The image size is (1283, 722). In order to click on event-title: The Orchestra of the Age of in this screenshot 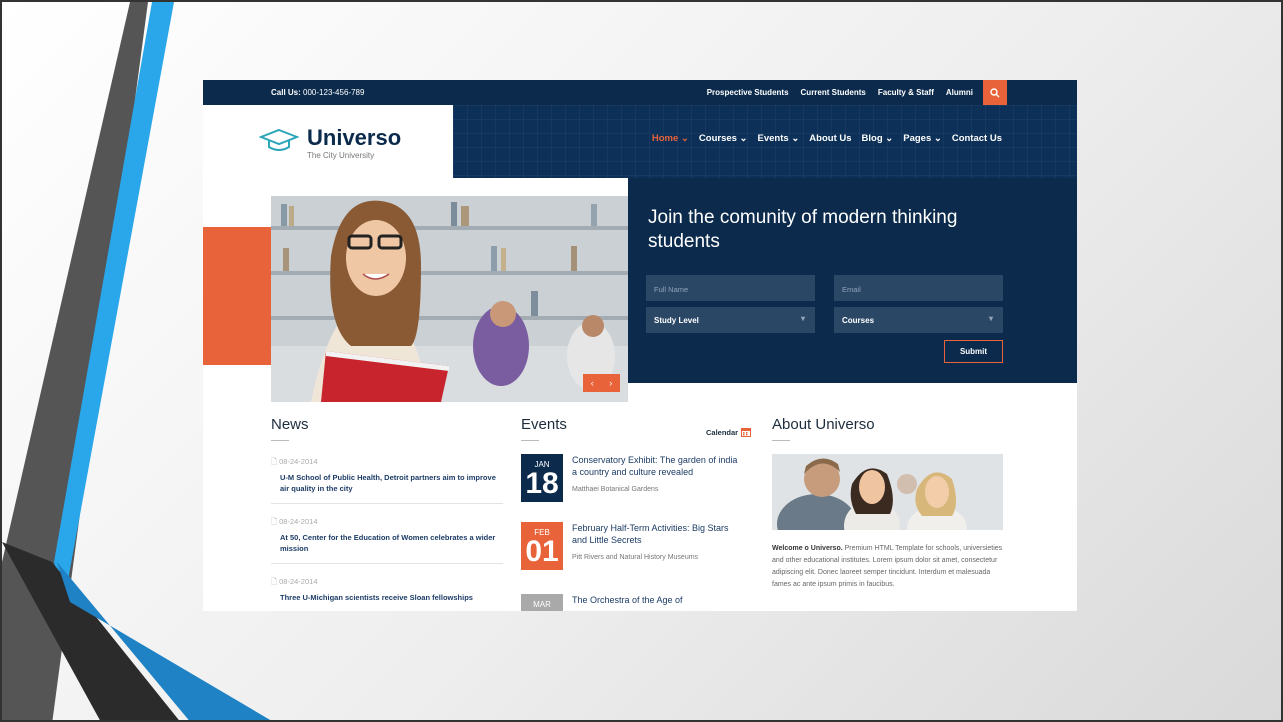, I will do `click(657, 600)`.